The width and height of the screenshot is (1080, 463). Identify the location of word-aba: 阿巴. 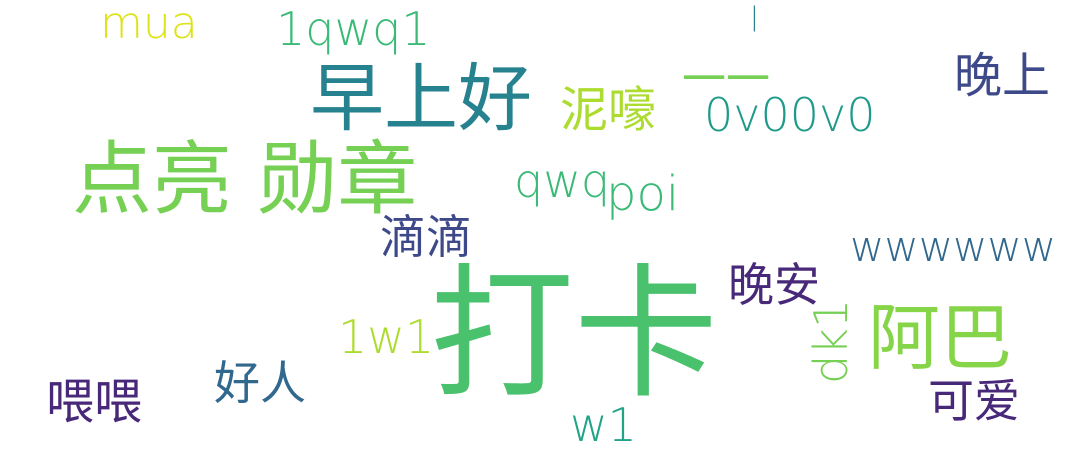
(940, 338).